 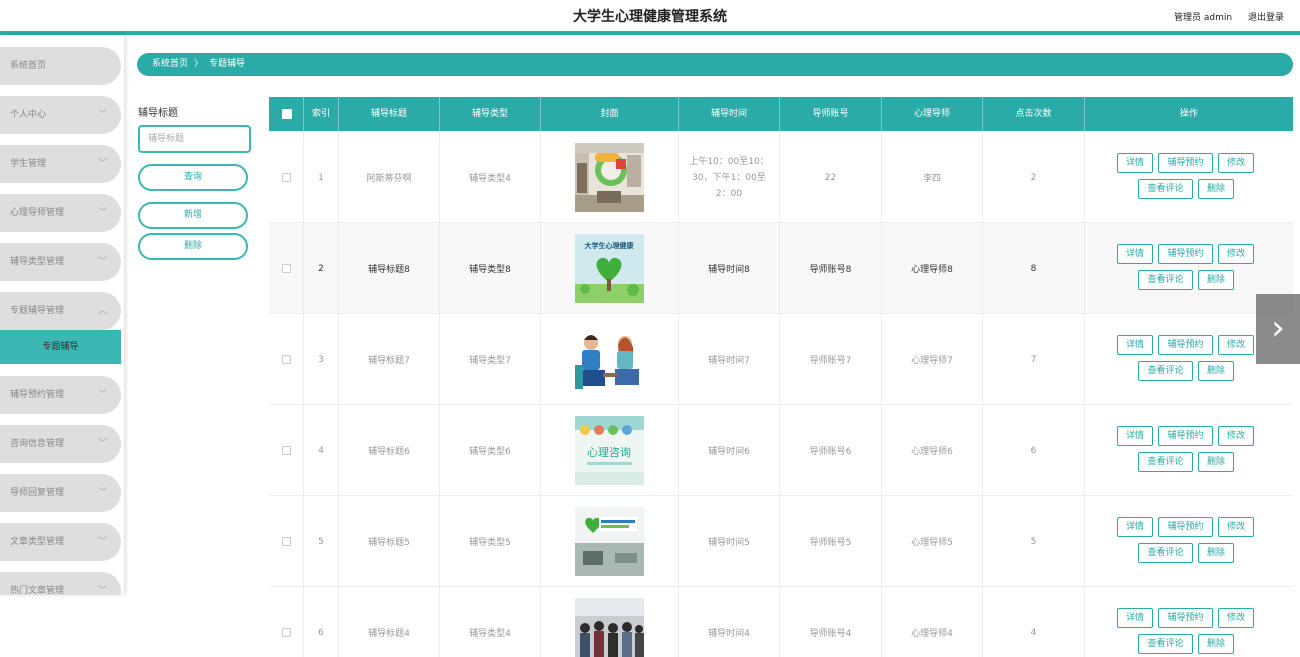 I want to click on sidebar-item-profile: 个人中心 ﹀, so click(x=60, y=115).